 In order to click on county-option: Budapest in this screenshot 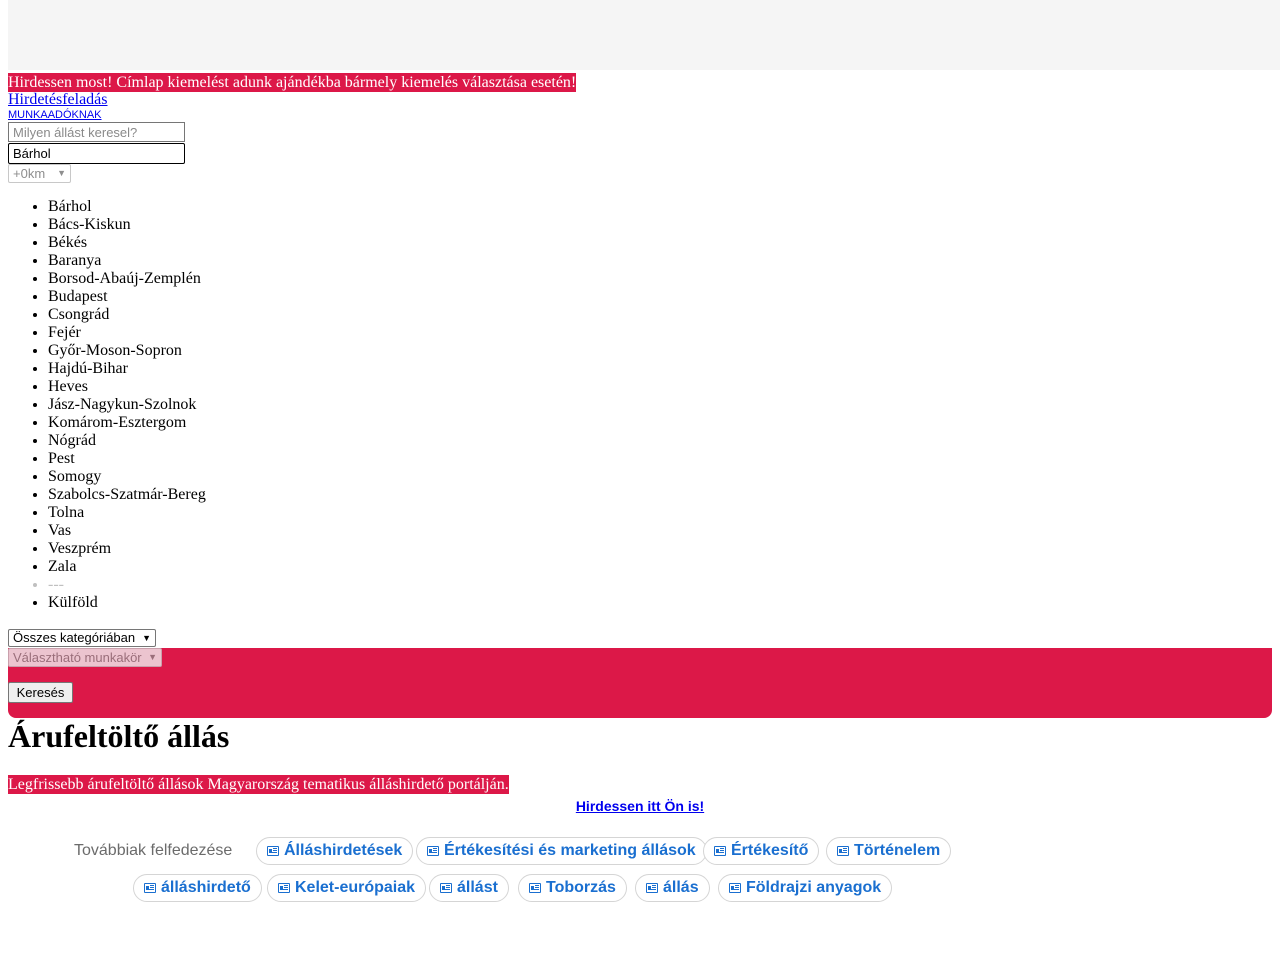, I will do `click(127, 297)`.